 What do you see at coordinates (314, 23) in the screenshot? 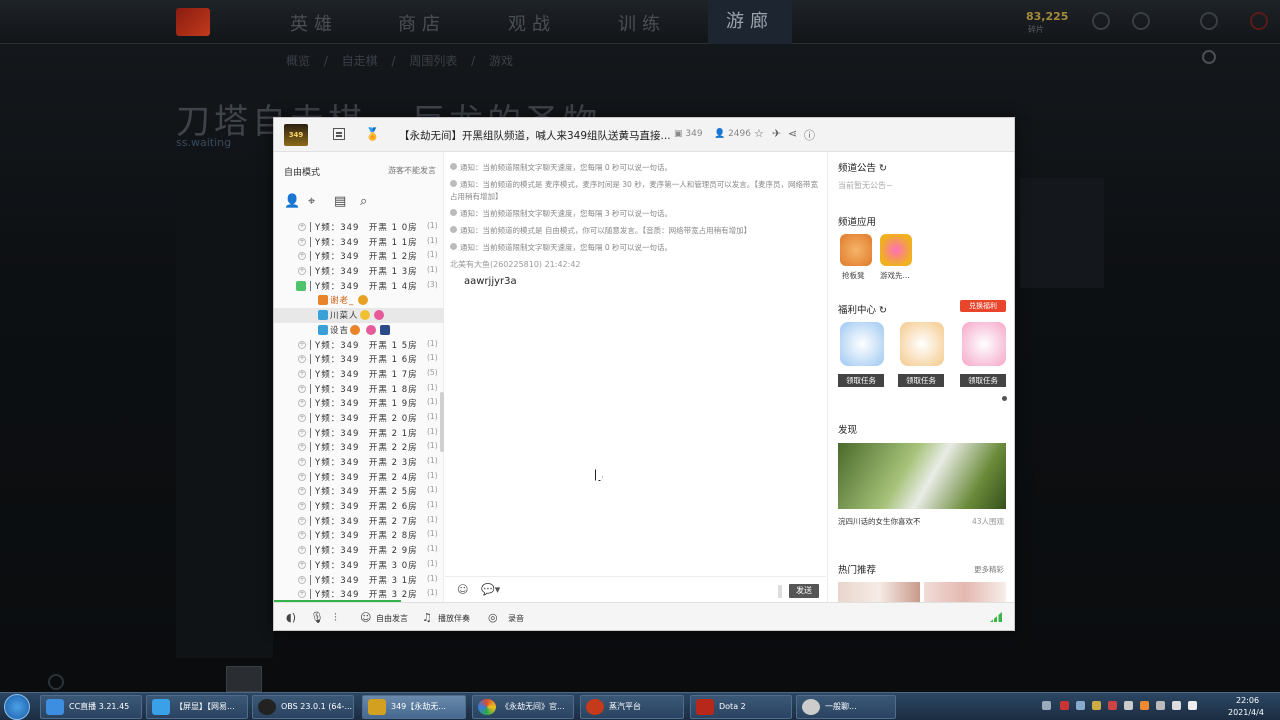
I see `nav-heroes: 英雄` at bounding box center [314, 23].